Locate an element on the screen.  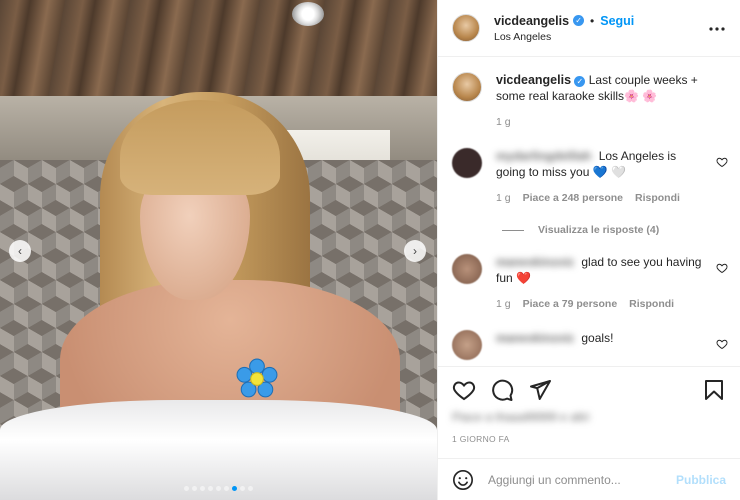
share-paper-plane-icon is located at coordinates (540, 390).